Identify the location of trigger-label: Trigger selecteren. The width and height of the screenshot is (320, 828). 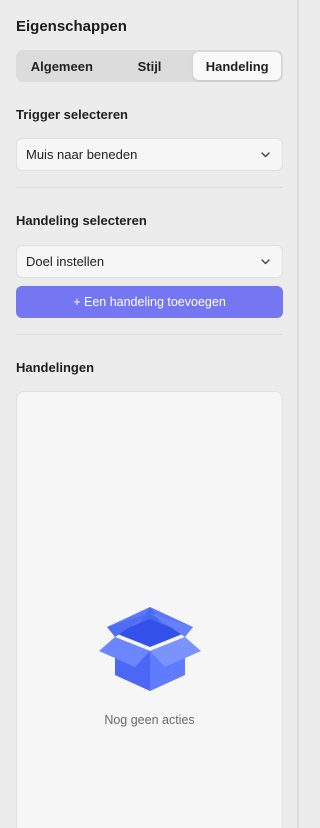
(72, 114).